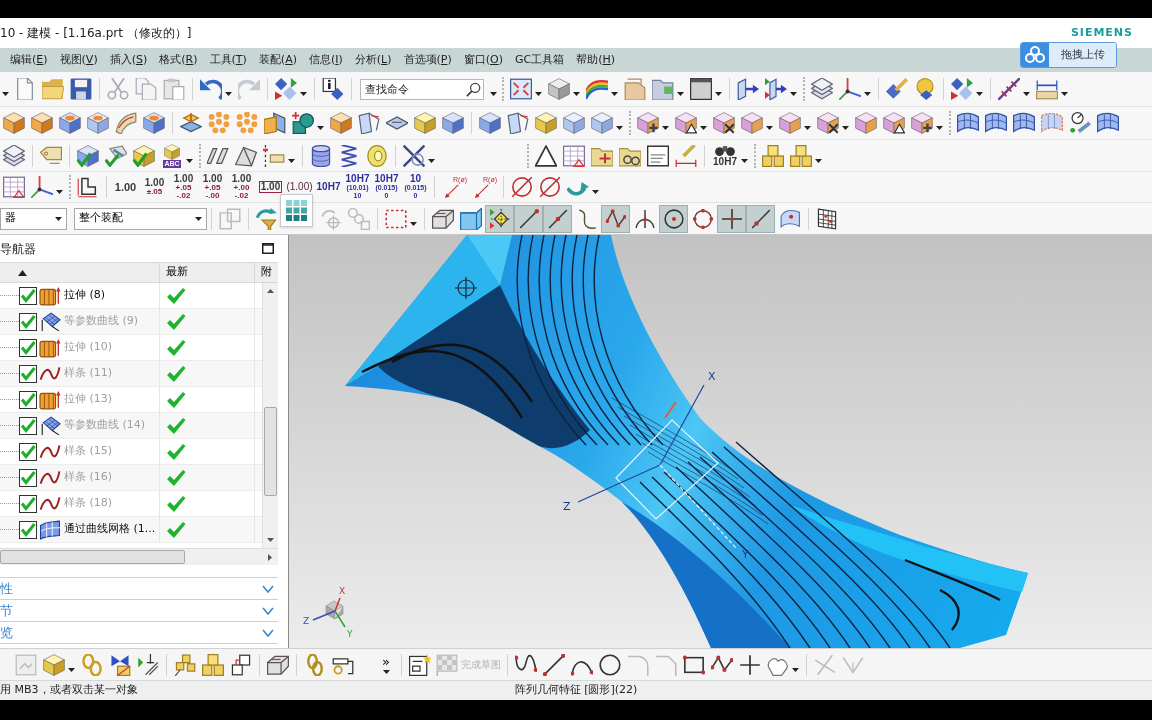 This screenshot has height=720, width=1152. I want to click on text-panel-icon, so click(658, 155).